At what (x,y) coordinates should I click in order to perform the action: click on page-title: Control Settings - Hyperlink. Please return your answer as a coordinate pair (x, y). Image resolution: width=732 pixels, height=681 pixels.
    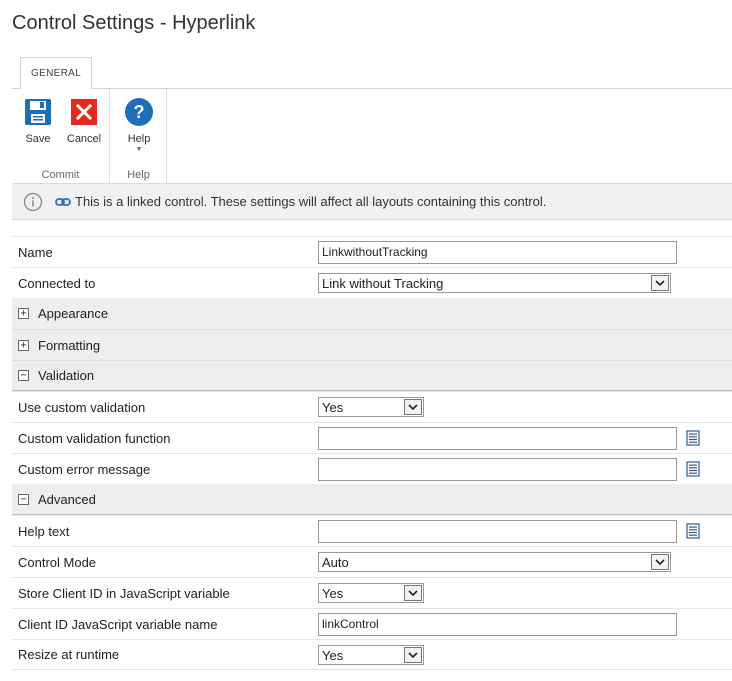
    Looking at the image, I should click on (134, 23).